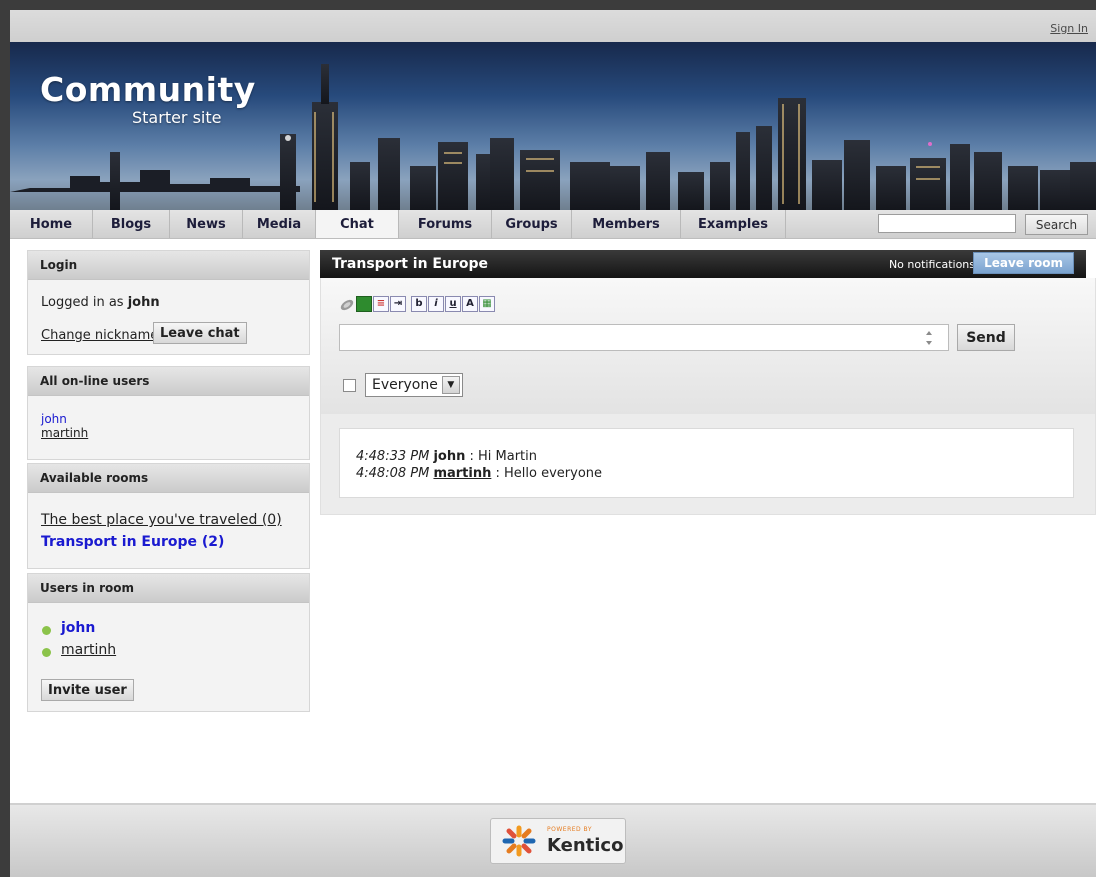 Image resolution: width=1096 pixels, height=877 pixels. I want to click on chat-compose-area: ≡ ⇥ b i u A ▦ Send Everyone ▼, so click(708, 346).